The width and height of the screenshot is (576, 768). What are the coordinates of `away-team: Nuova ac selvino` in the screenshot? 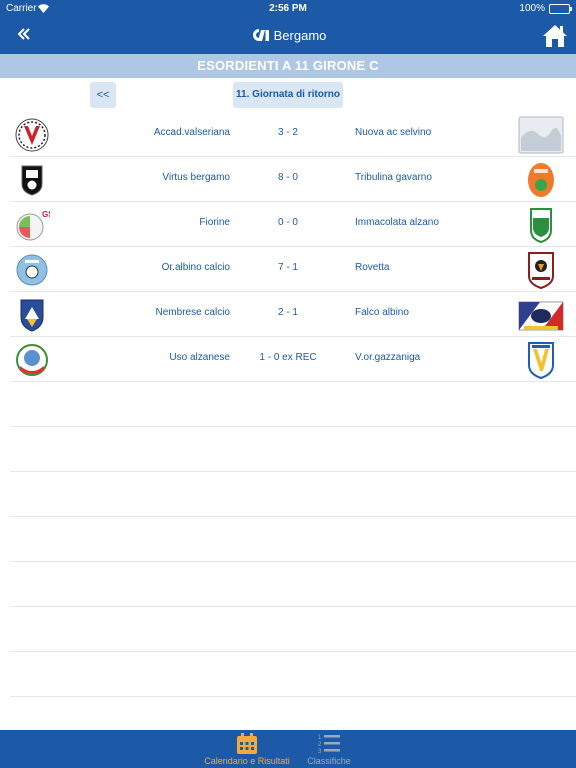 It's located at (393, 132).